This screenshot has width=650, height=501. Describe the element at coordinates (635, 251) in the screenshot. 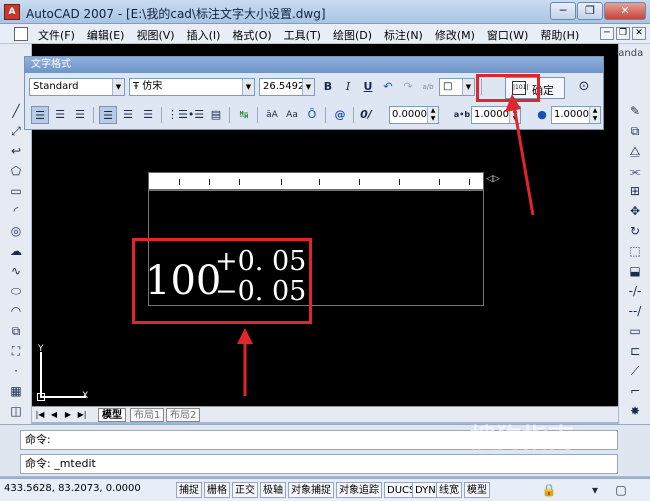

I see `scale-icon: ⬚` at that location.